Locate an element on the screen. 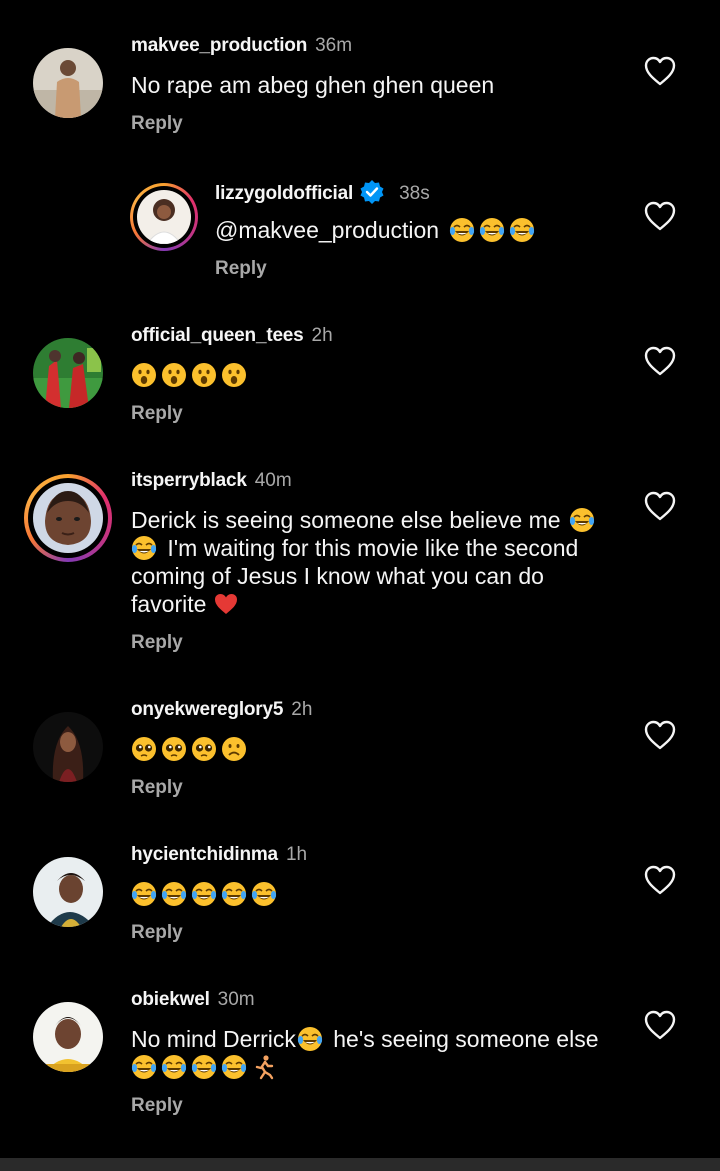 The height and width of the screenshot is (1171, 720). username: makvee_production is located at coordinates (219, 45).